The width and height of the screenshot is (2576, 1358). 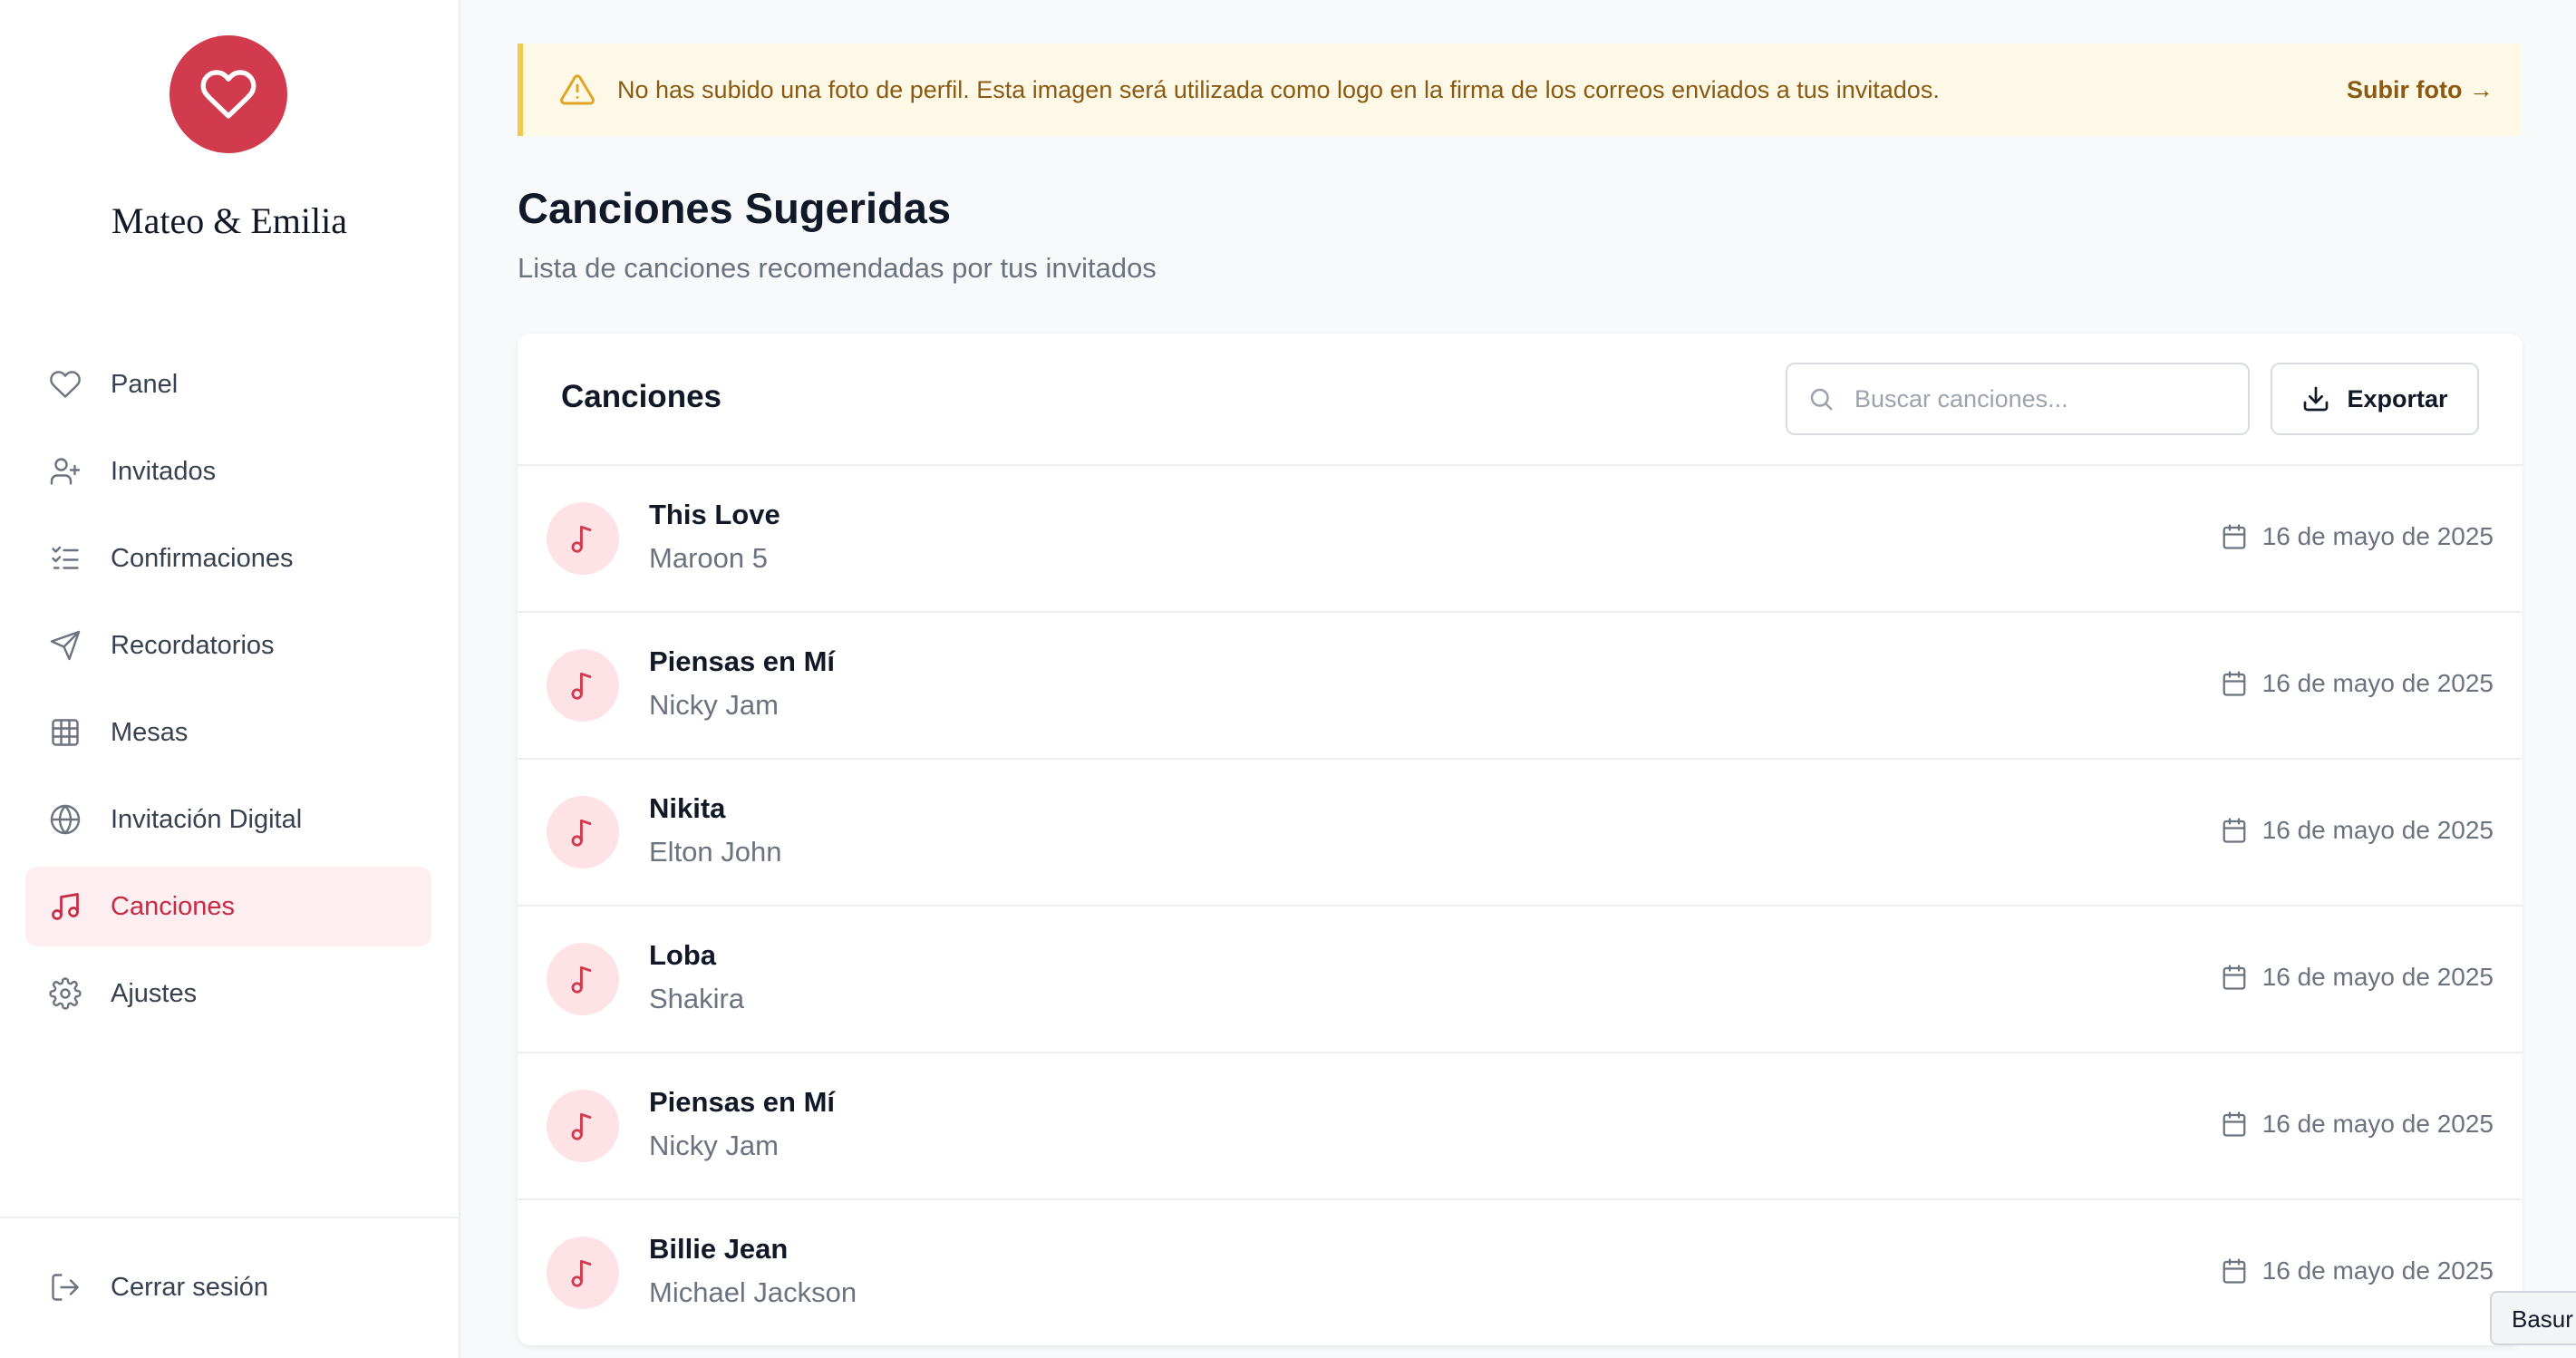 What do you see at coordinates (1520, 980) in the screenshot?
I see `song-row: Loba Shakira 16 de mayo de 2025` at bounding box center [1520, 980].